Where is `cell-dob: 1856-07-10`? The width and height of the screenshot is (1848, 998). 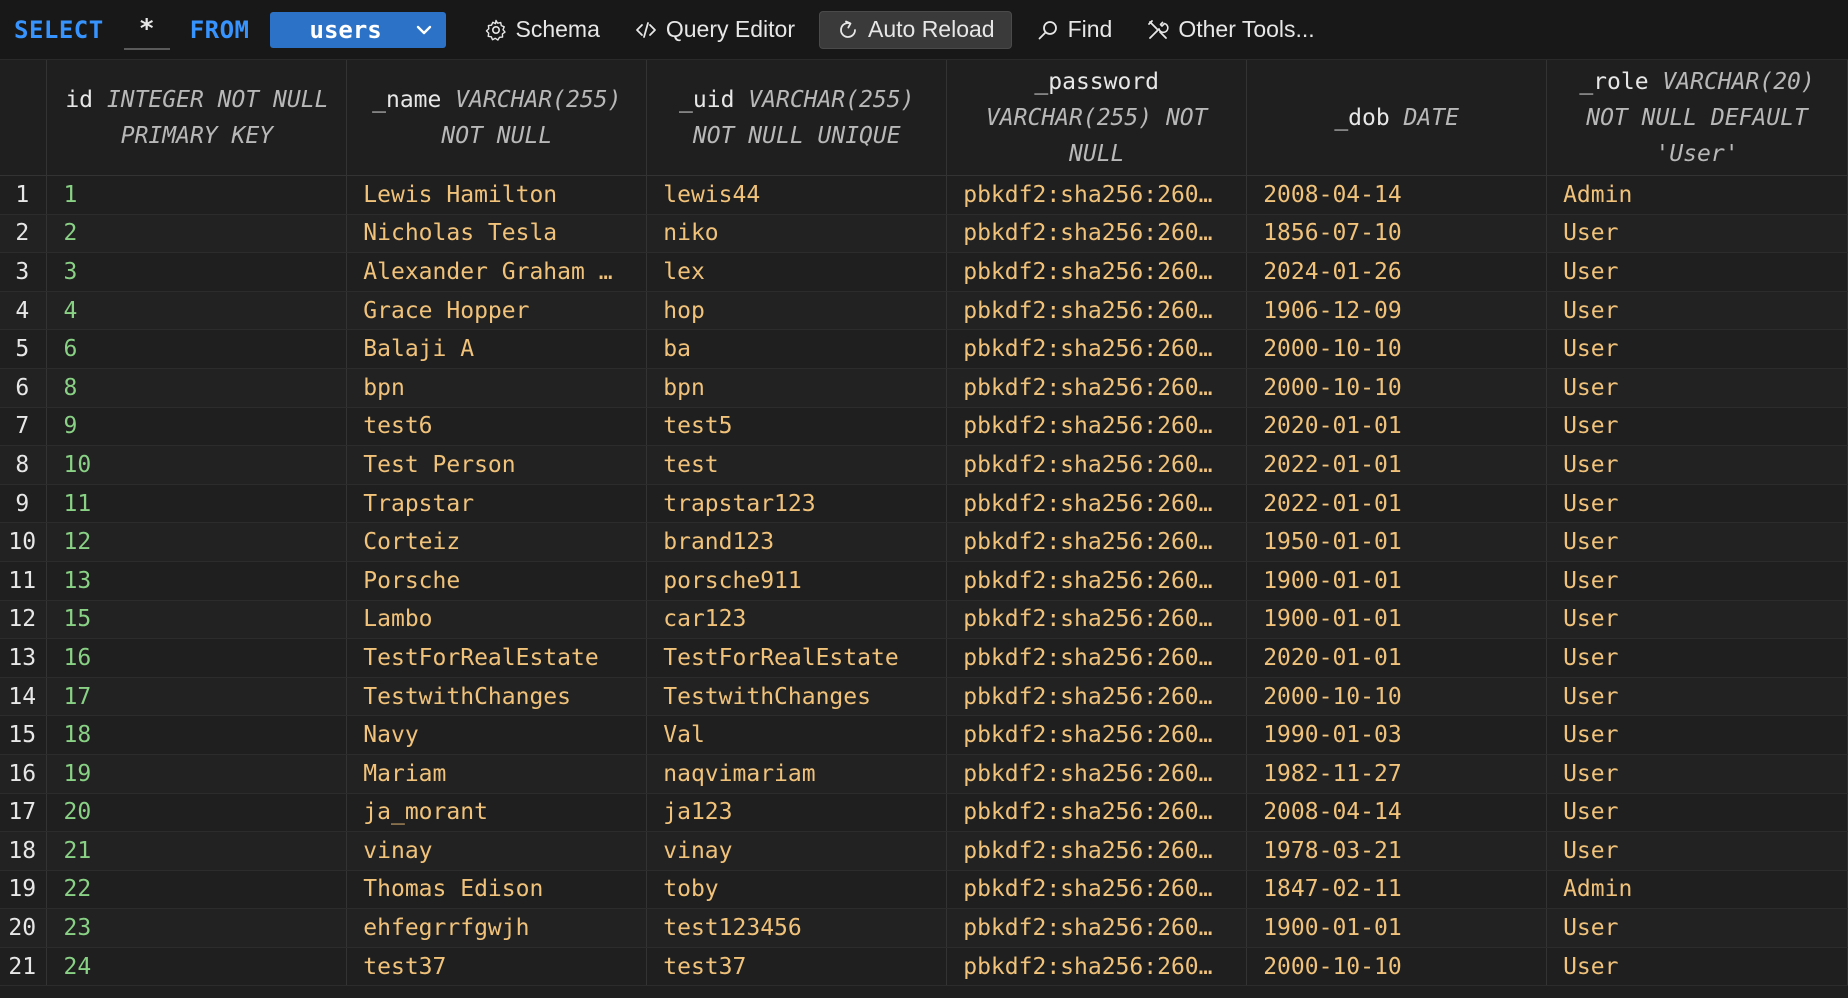
cell-dob: 1856-07-10 is located at coordinates (1397, 234).